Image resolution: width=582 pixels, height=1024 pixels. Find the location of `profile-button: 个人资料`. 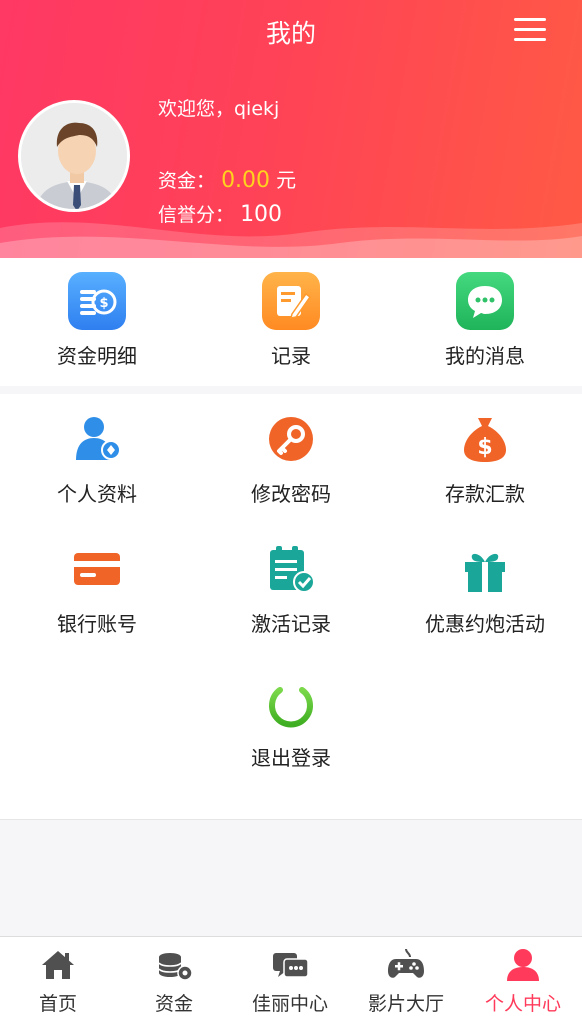

profile-button: 个人资料 is located at coordinates (97, 458).